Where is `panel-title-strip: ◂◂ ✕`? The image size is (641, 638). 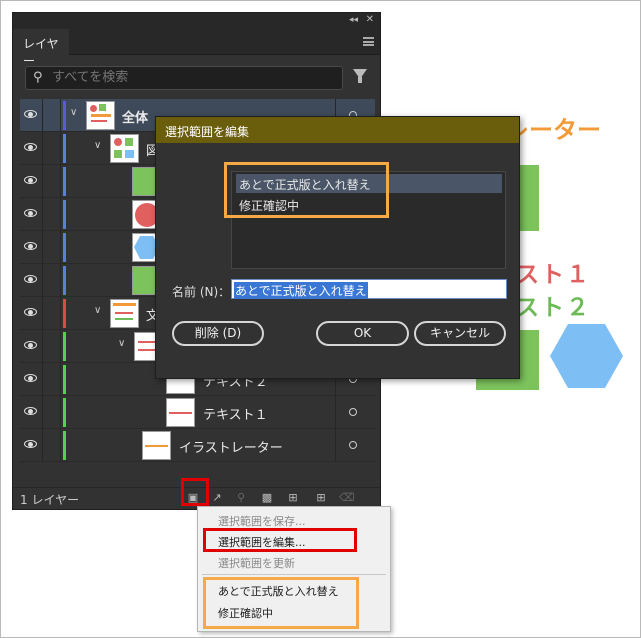
panel-title-strip: ◂◂ ✕ is located at coordinates (196, 21).